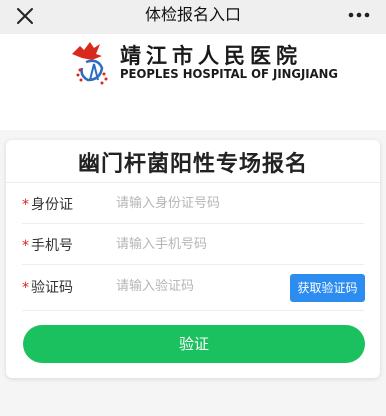  I want to click on hospital-name-en: PEOPLES HOSPITAL OF JINGJIANG, so click(229, 74).